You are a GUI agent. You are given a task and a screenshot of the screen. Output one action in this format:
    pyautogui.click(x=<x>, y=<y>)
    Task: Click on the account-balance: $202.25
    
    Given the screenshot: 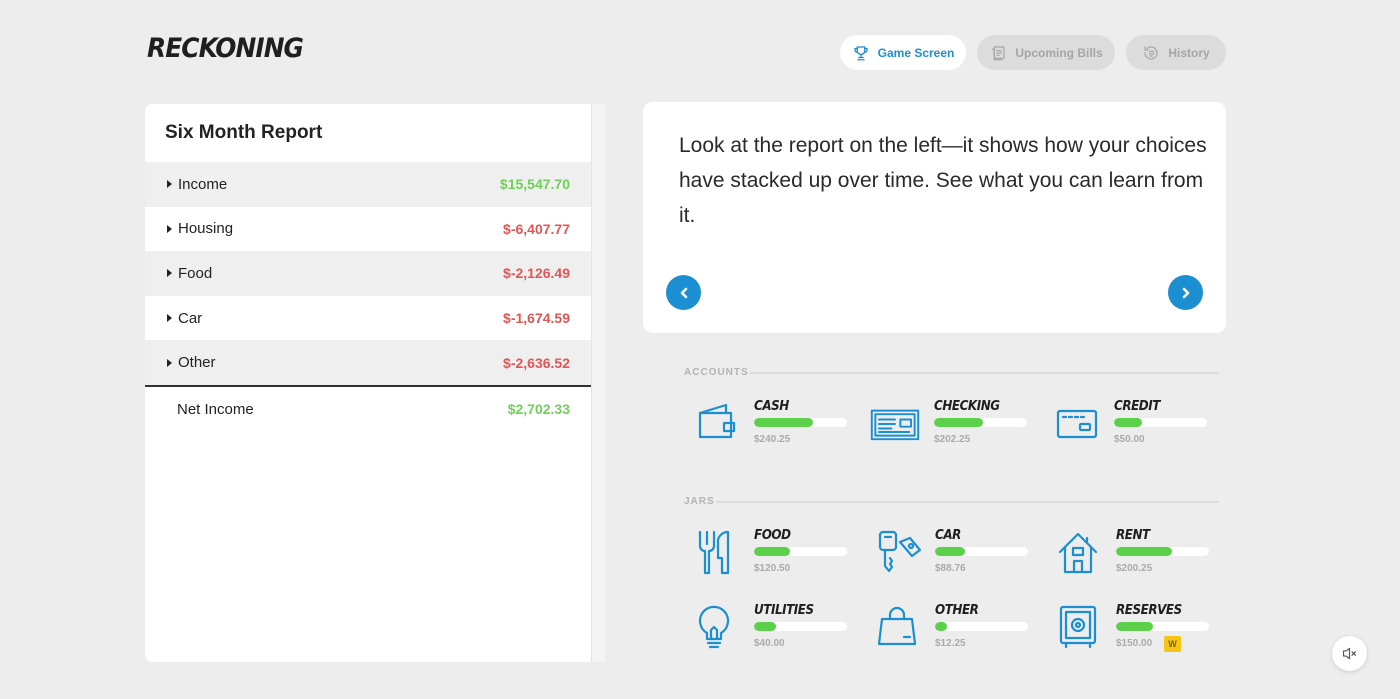 What is the action you would take?
    pyautogui.click(x=952, y=439)
    